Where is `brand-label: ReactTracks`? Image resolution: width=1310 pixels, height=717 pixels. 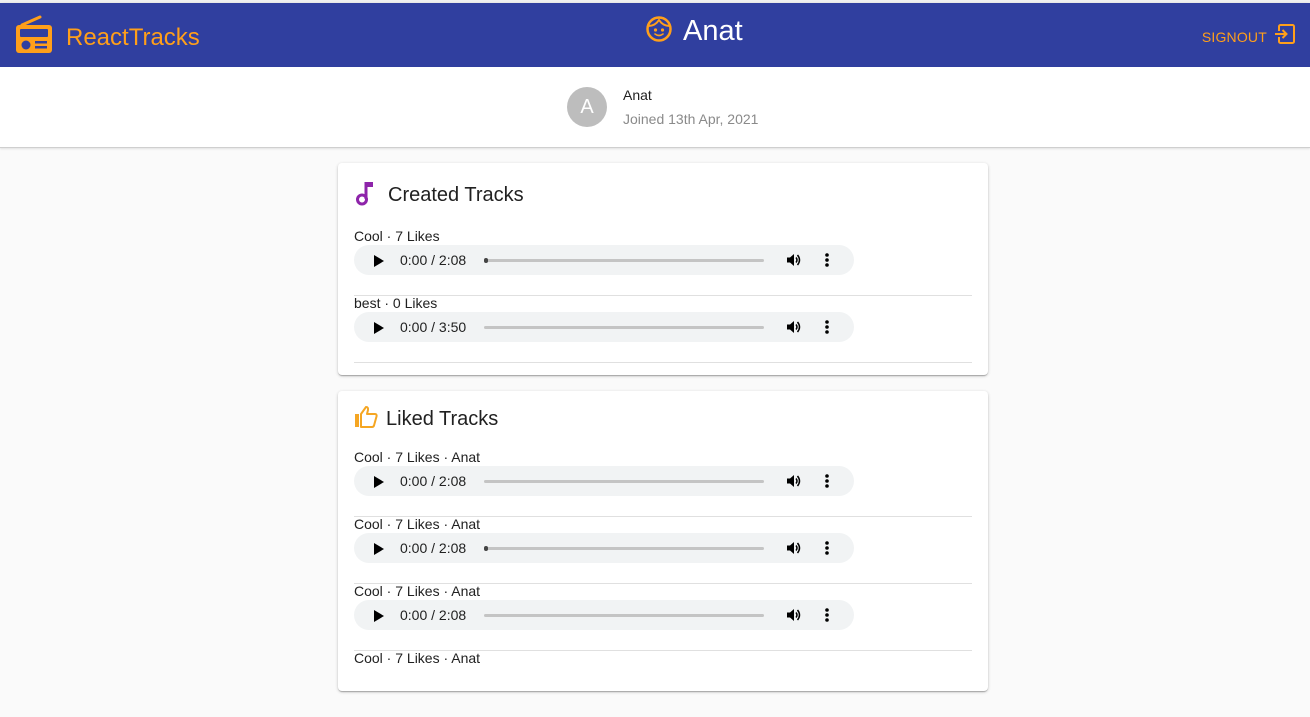
brand-label: ReactTracks is located at coordinates (133, 37).